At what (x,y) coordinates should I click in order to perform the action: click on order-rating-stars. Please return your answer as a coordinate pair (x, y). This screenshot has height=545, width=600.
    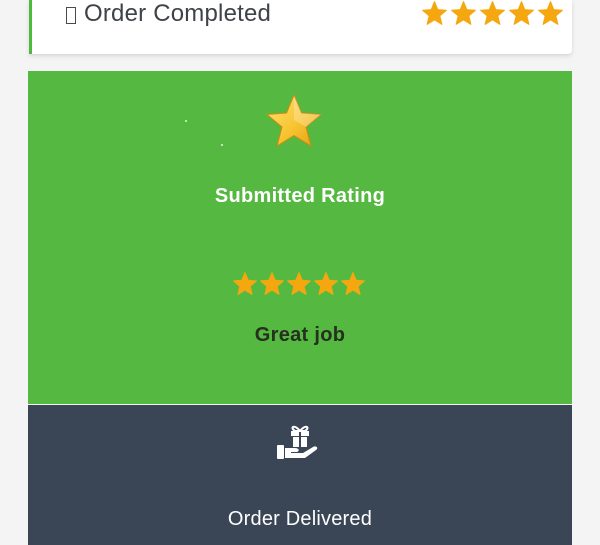
    Looking at the image, I should click on (492, 13).